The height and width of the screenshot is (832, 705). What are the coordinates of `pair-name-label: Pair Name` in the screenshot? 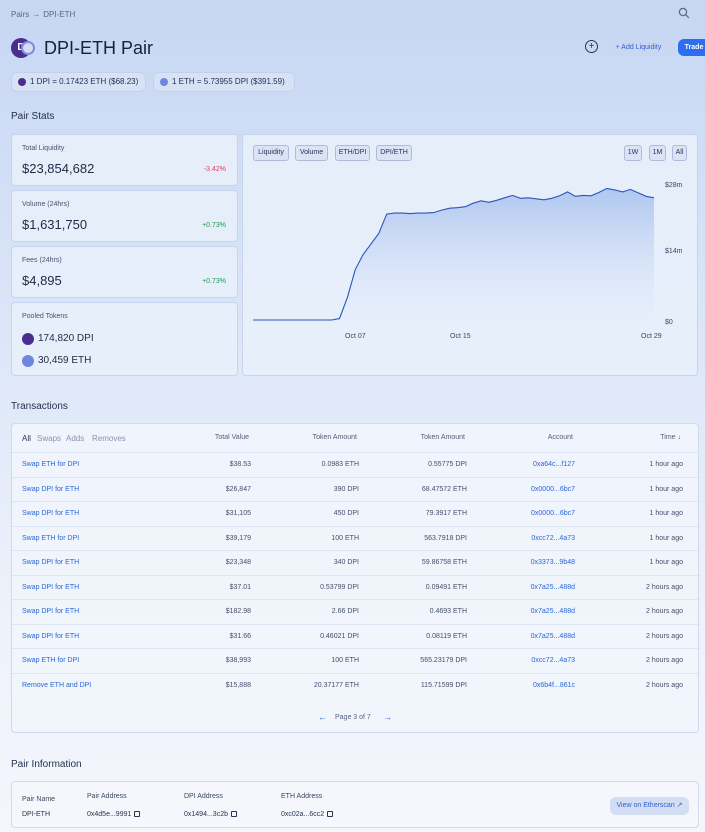 It's located at (39, 799).